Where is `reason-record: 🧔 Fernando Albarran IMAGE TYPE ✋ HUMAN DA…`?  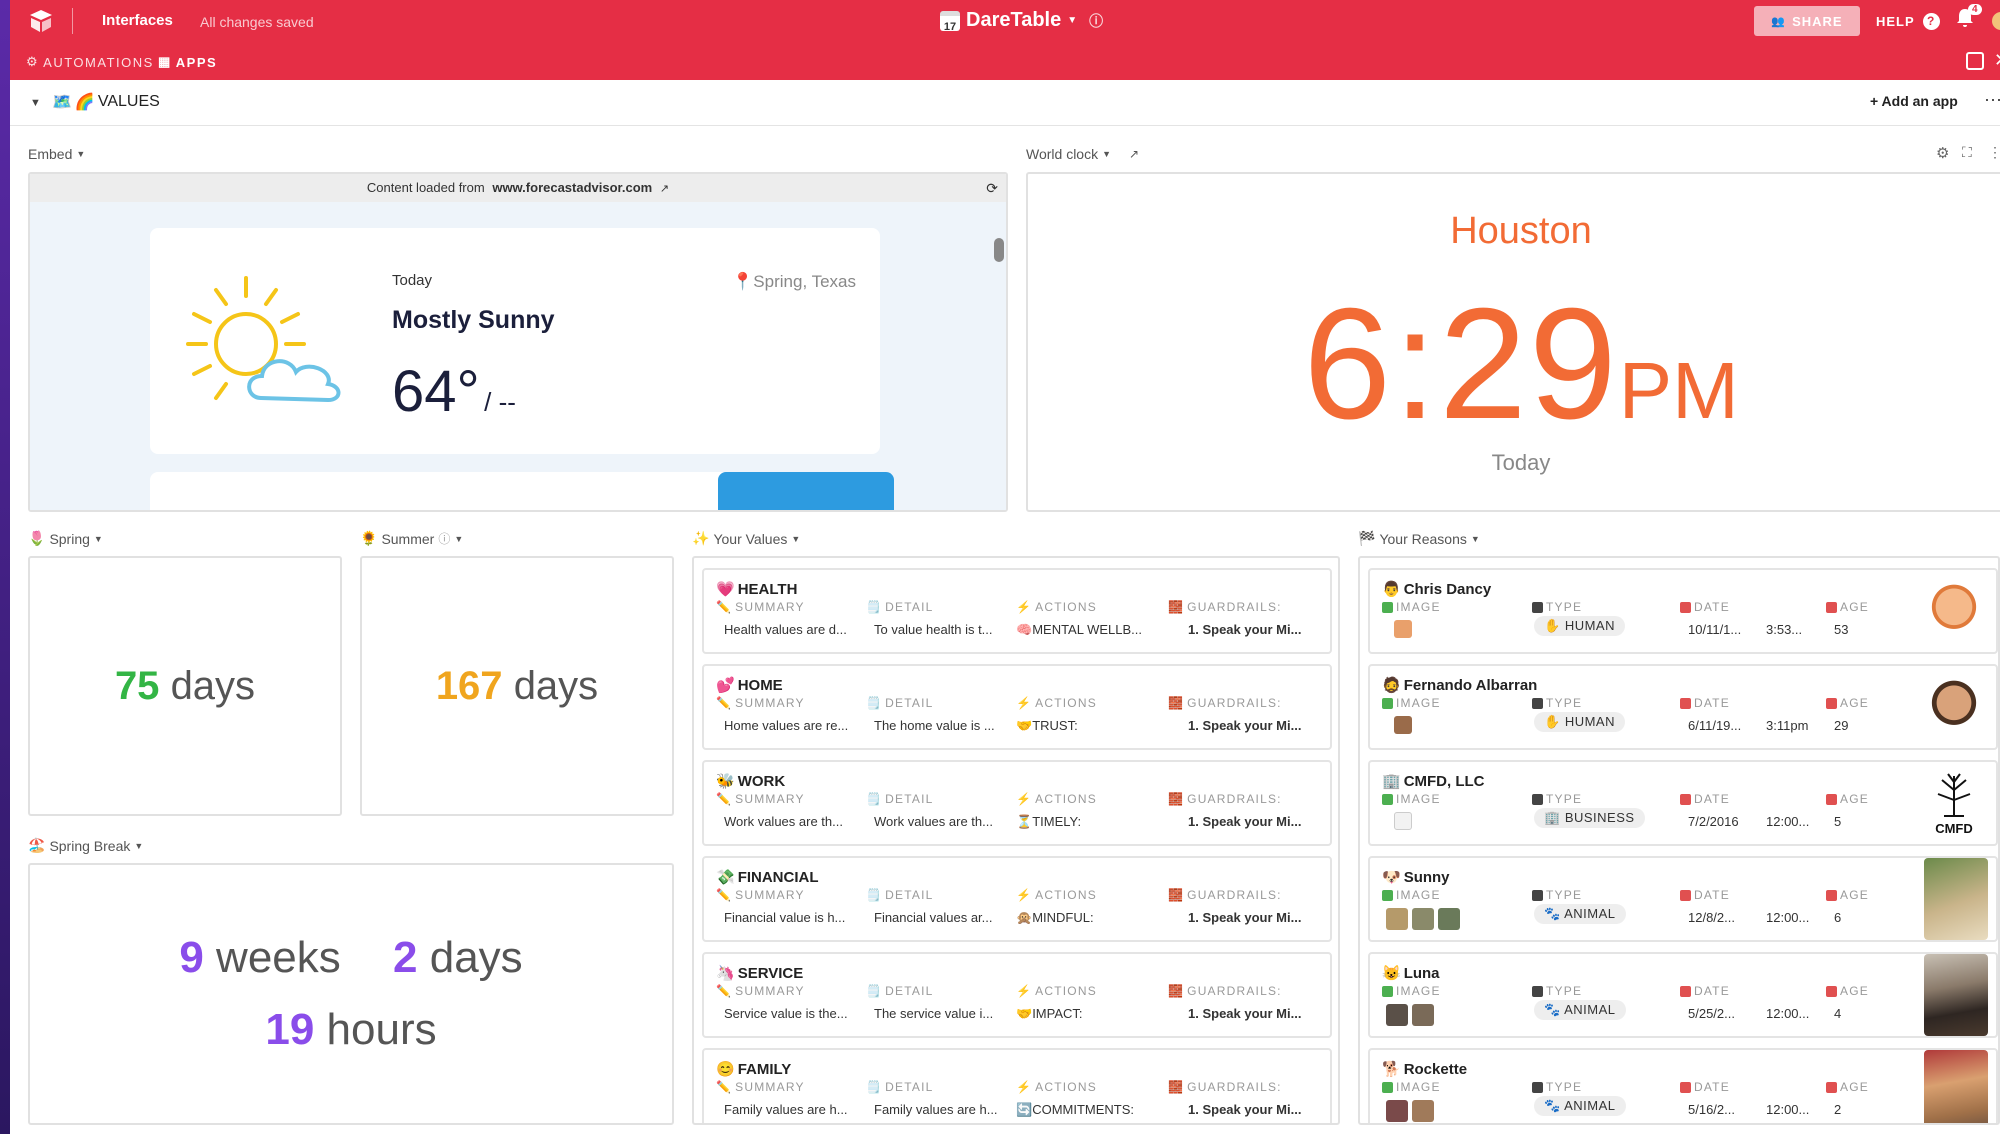
reason-record: 🧔 Fernando Albarran IMAGE TYPE ✋ HUMAN DA… is located at coordinates (1683, 707).